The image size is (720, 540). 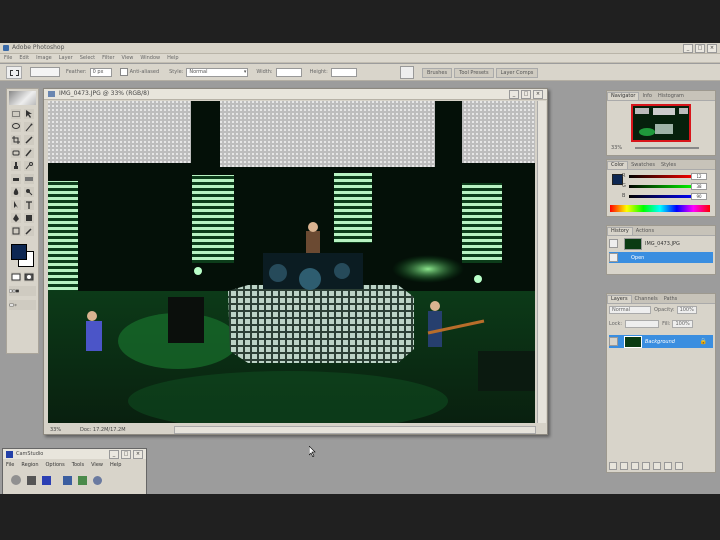 What do you see at coordinates (635, 466) in the screenshot?
I see `layer-mask-icon` at bounding box center [635, 466].